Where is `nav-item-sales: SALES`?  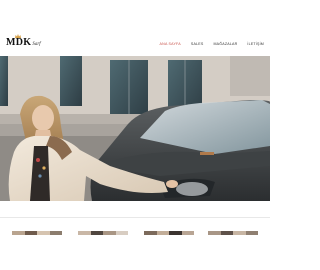
nav-item-sales: SALES is located at coordinates (197, 44).